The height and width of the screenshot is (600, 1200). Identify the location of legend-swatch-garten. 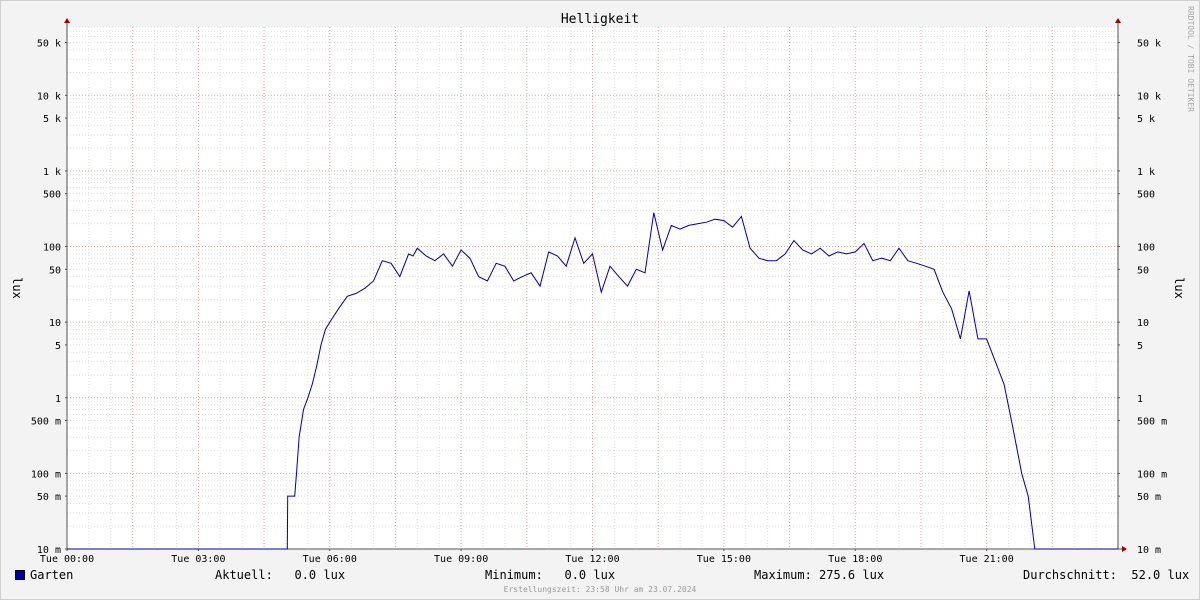
(20, 575).